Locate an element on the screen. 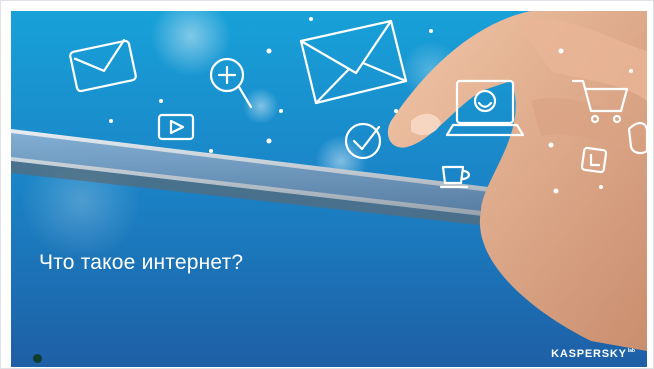 Image resolution: width=654 pixels, height=369 pixels. video-play-icon is located at coordinates (176, 127).